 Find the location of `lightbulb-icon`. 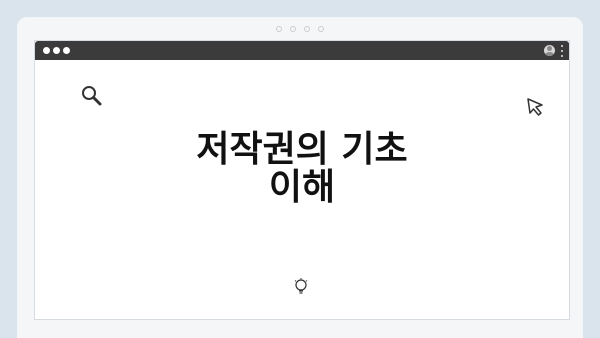

lightbulb-icon is located at coordinates (301, 286).